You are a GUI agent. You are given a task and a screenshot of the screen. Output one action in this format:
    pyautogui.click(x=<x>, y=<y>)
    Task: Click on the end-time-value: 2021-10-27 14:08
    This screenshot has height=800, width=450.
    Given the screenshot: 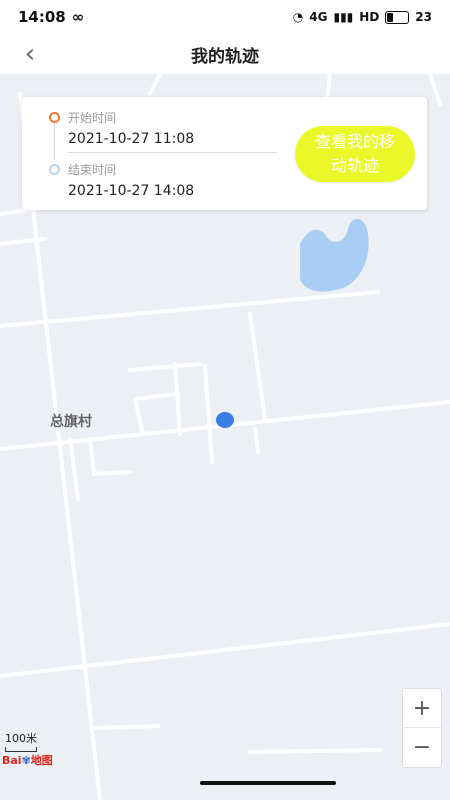 What is the action you would take?
    pyautogui.click(x=131, y=191)
    